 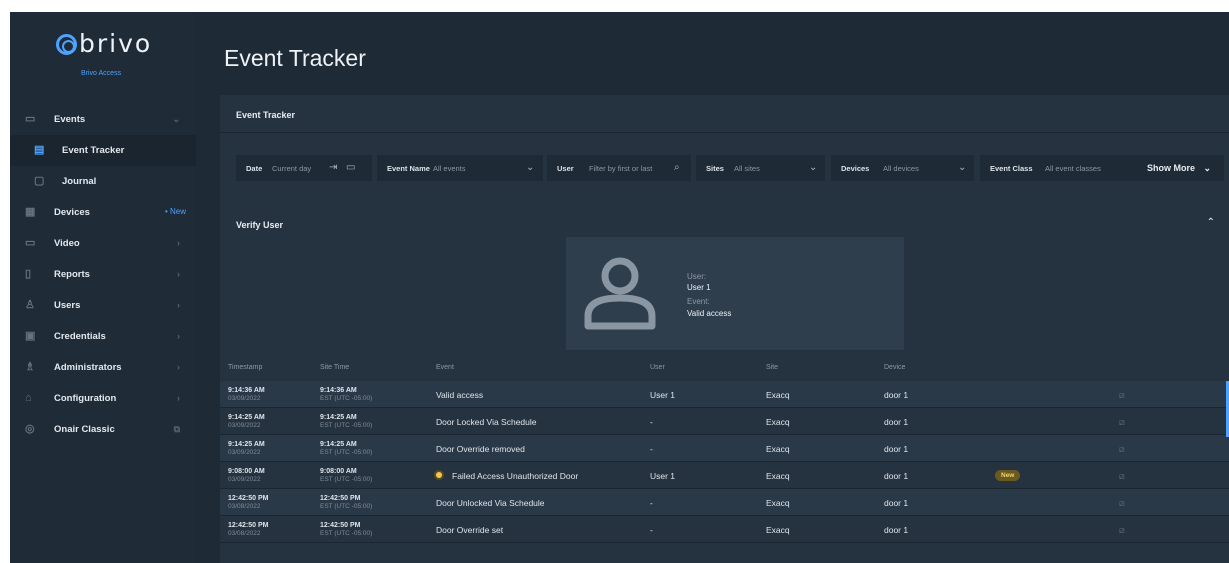 What do you see at coordinates (346, 394) in the screenshot?
I see `site-time-cell: 9:14:36 AM EST (UTC -05:00)` at bounding box center [346, 394].